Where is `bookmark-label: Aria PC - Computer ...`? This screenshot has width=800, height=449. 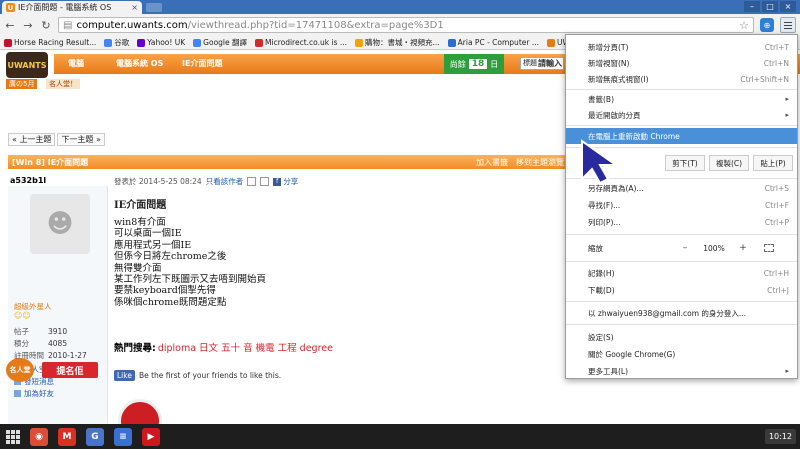 bookmark-label: Aria PC - Computer ... is located at coordinates (498, 42).